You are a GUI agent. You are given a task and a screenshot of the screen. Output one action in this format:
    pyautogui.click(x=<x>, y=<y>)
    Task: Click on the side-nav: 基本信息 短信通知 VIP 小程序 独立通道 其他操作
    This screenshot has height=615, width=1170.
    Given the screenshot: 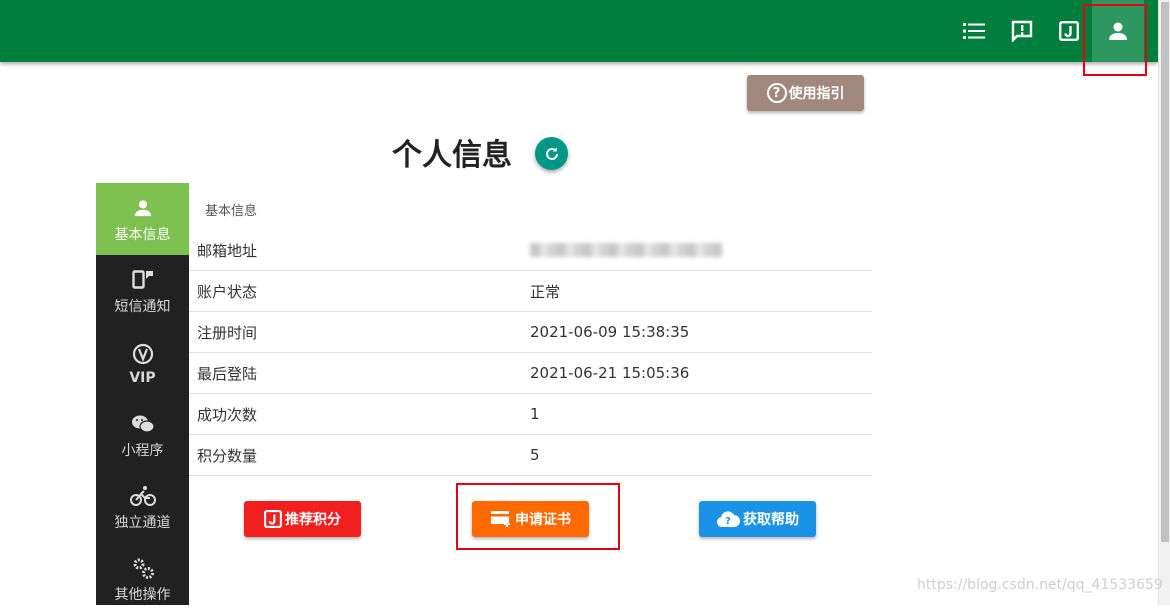 What is the action you would take?
    pyautogui.click(x=142, y=394)
    